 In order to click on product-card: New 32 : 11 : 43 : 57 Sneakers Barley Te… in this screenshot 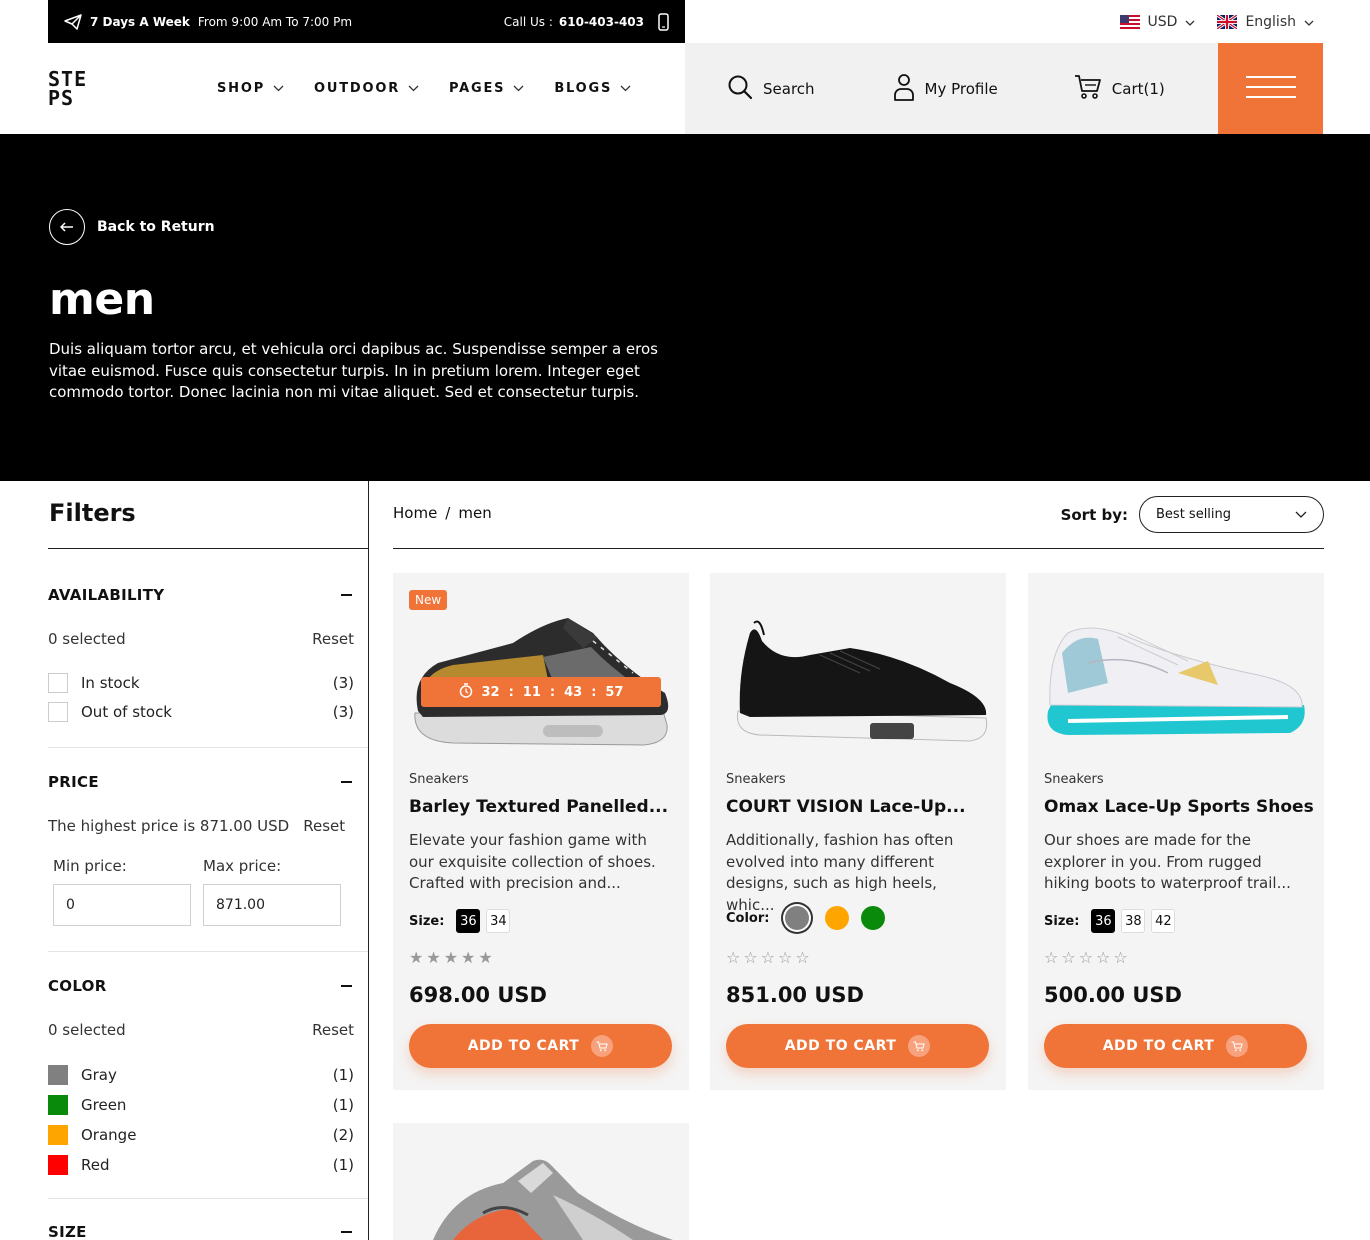, I will do `click(541, 831)`.